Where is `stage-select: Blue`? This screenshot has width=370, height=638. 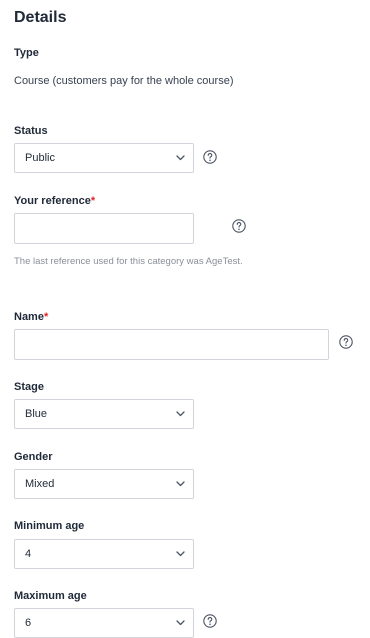 stage-select: Blue is located at coordinates (104, 414).